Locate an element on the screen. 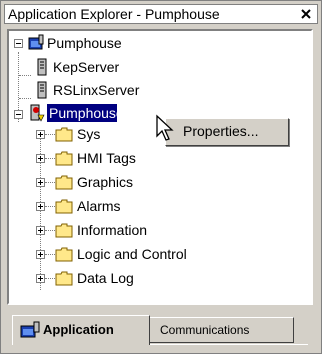 This screenshot has height=354, width=322. tree-node-graphics: Graphics is located at coordinates (105, 182).